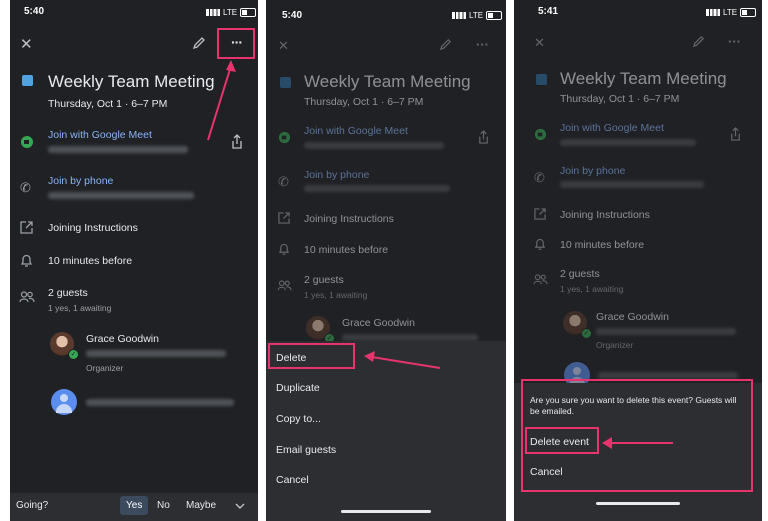  Describe the element at coordinates (32, 505) in the screenshot. I see `going-label: Going?` at that location.